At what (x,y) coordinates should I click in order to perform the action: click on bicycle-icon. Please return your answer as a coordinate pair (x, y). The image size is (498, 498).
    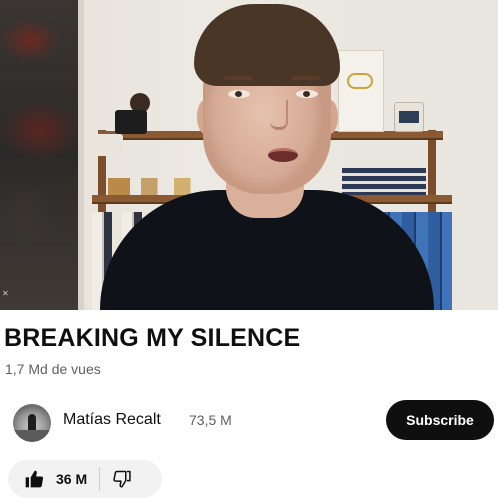
    Looking at the image, I should click on (360, 81).